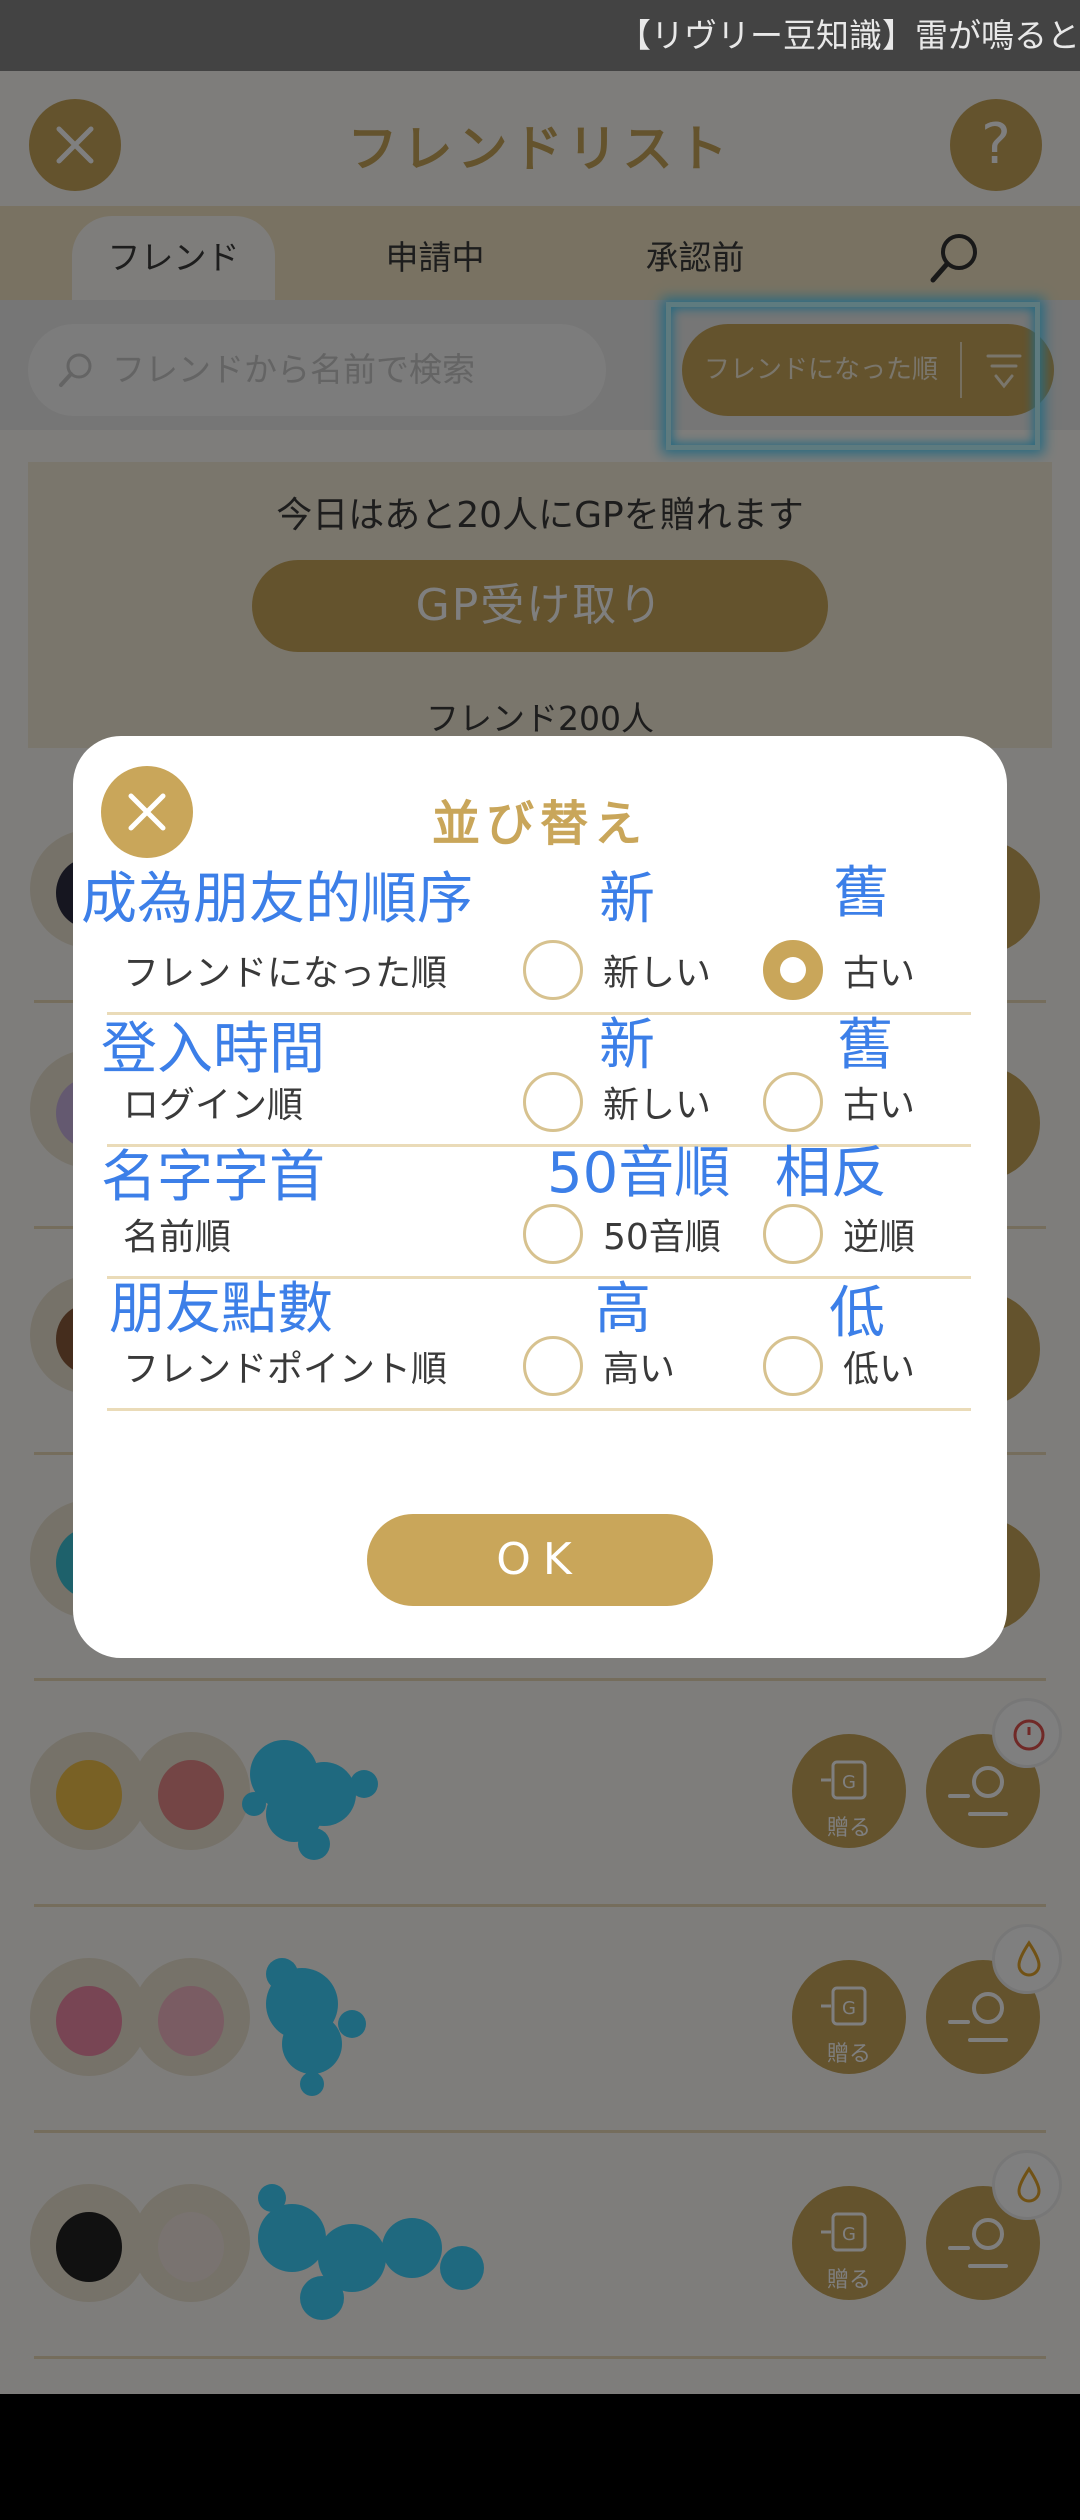 The image size is (1080, 2520). I want to click on radio-label: 低い, so click(879, 1369).